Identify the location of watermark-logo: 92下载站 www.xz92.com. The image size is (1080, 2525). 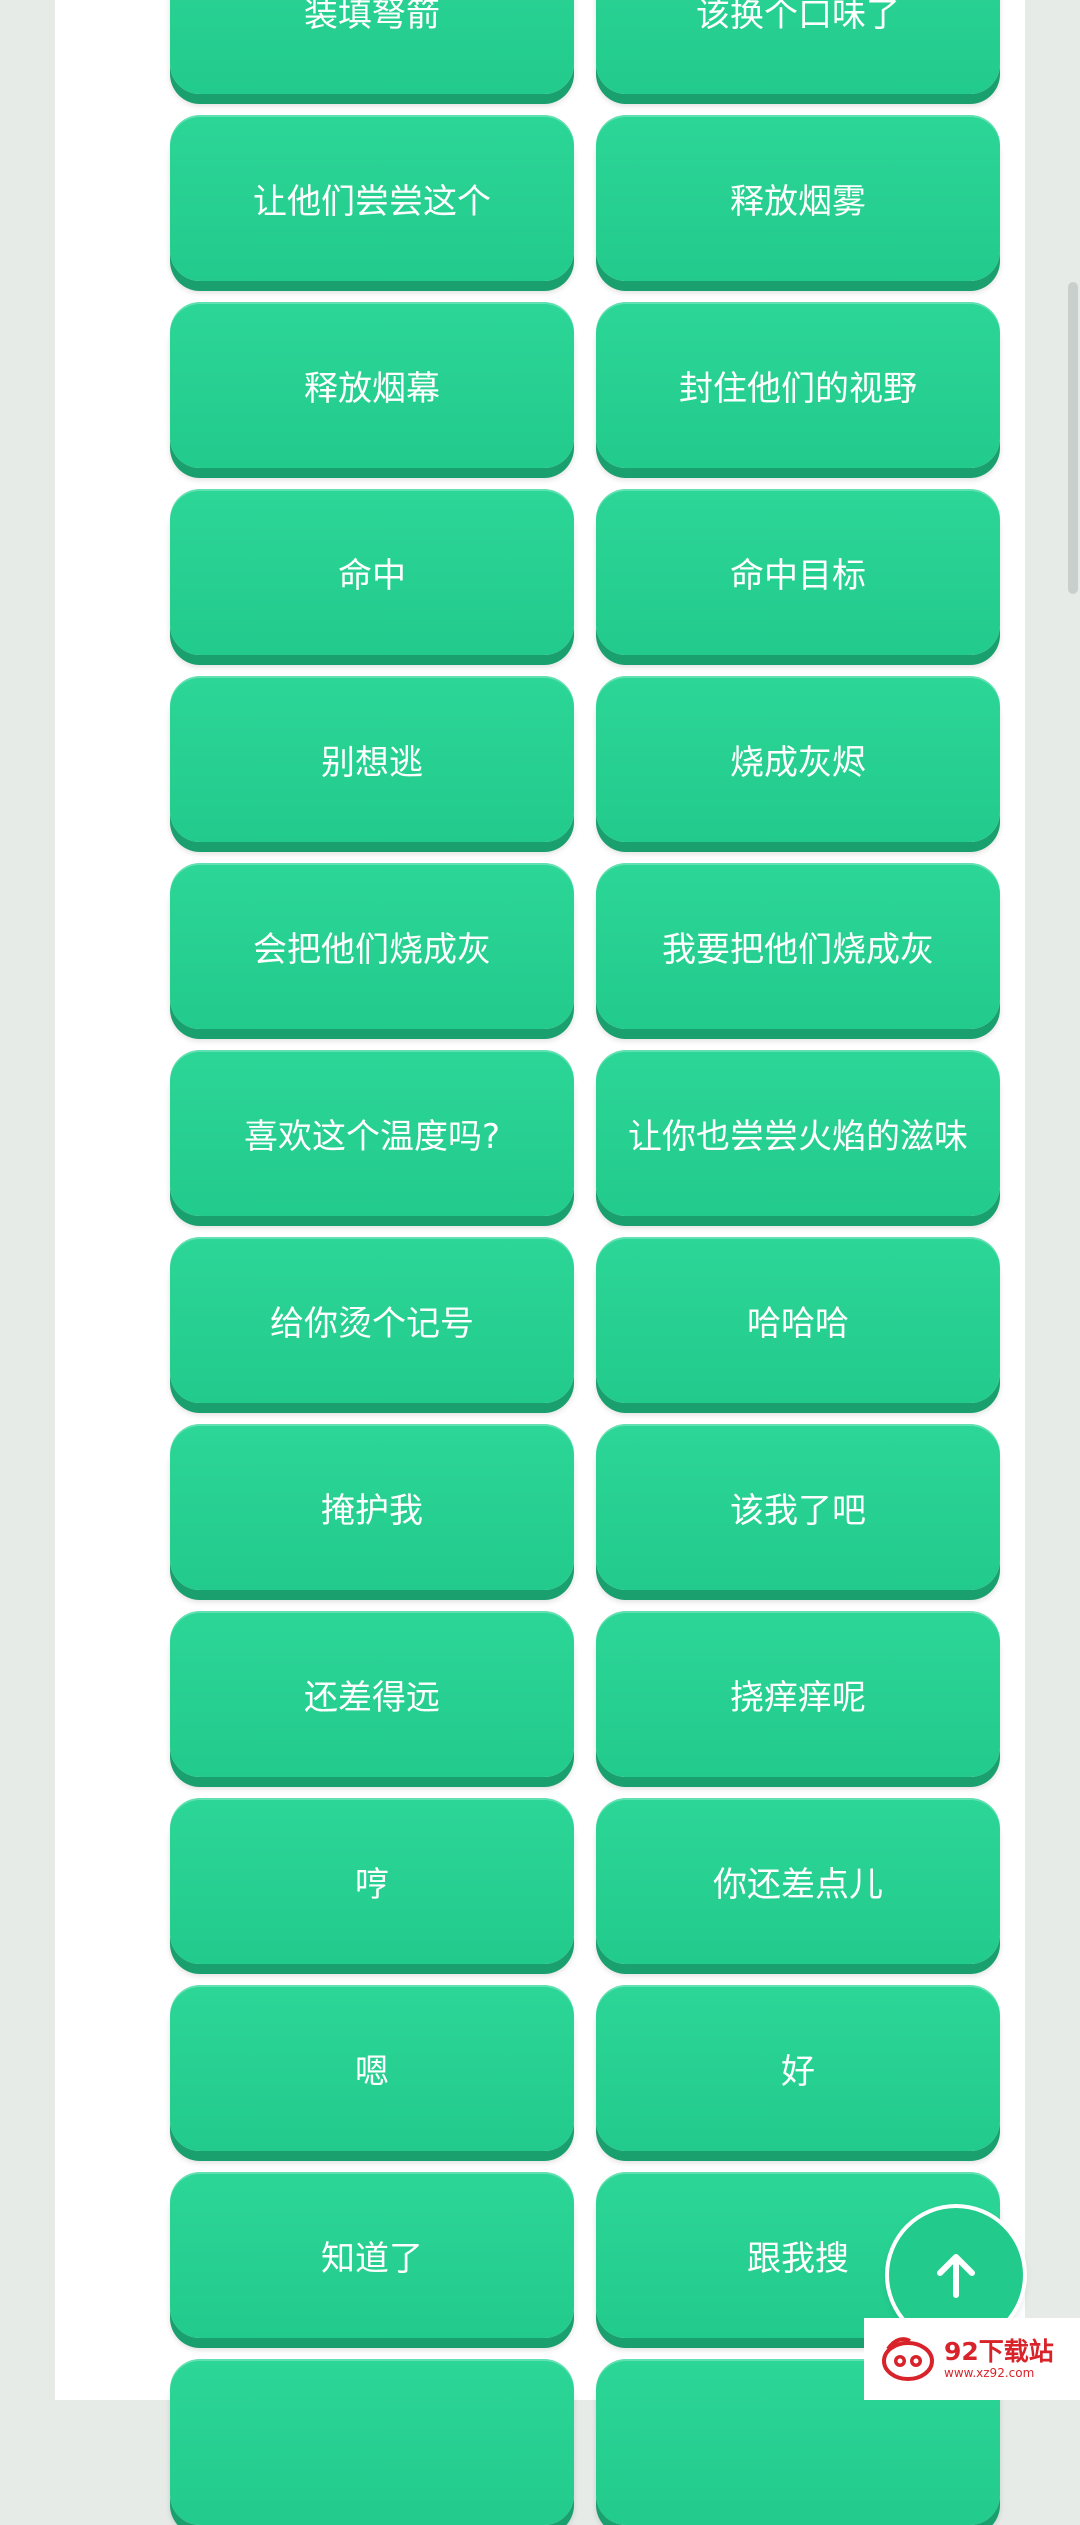
(972, 2359).